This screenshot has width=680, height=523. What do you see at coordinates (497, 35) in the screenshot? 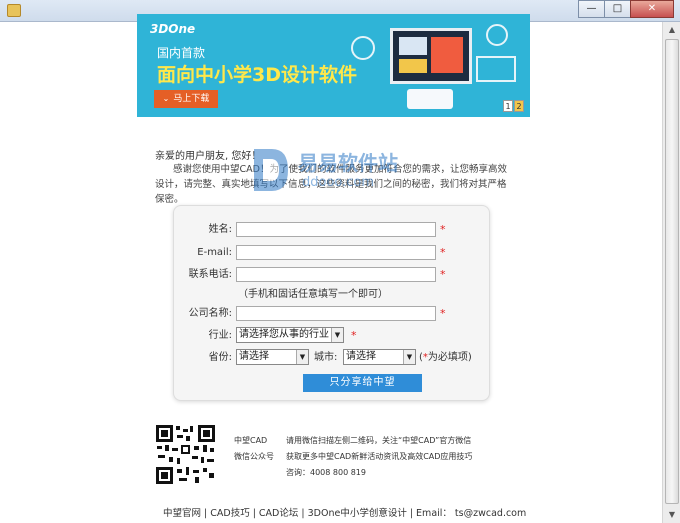
I see `decoration-clock` at bounding box center [497, 35].